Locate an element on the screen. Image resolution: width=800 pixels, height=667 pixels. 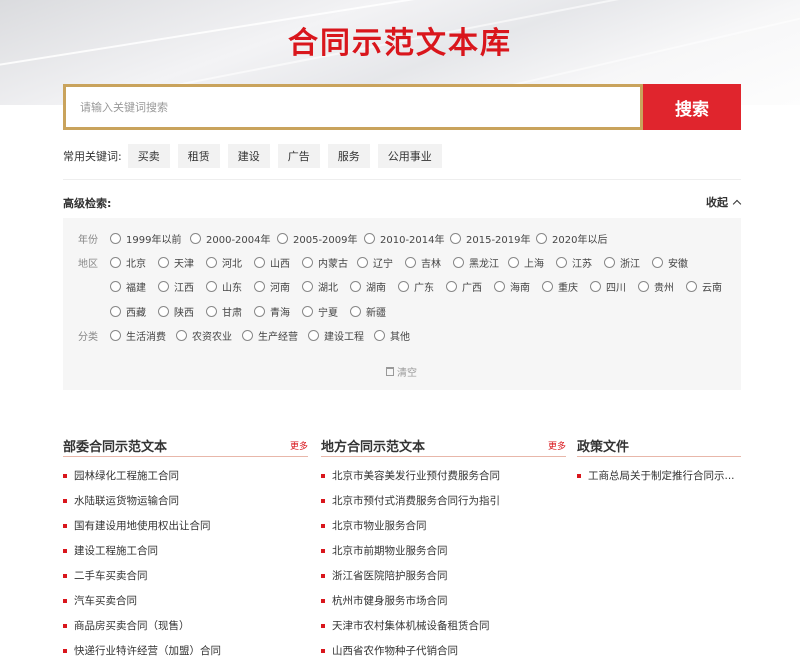
region-option: 北京 is located at coordinates (134, 262).